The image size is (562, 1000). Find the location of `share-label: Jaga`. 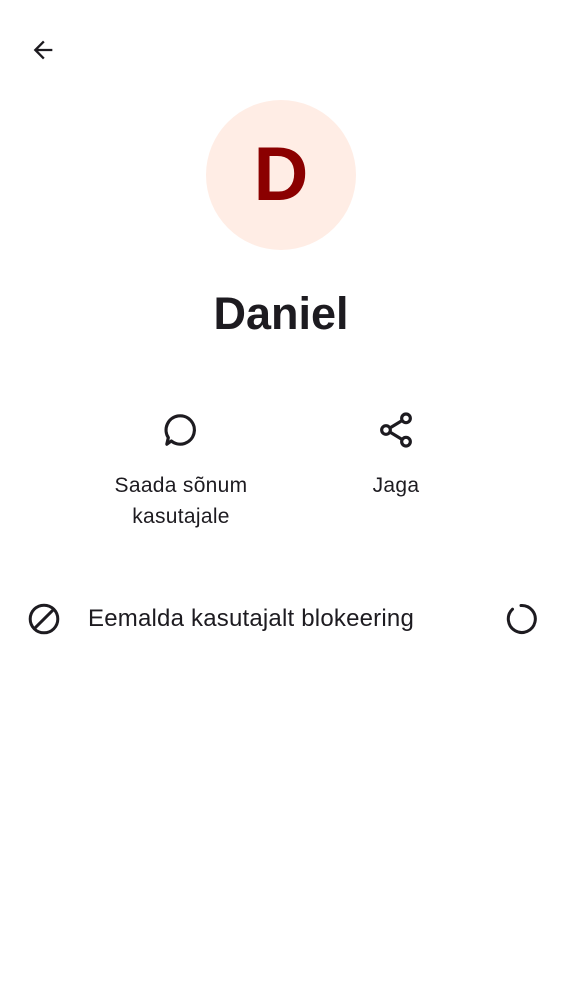

share-label: Jaga is located at coordinates (396, 485).